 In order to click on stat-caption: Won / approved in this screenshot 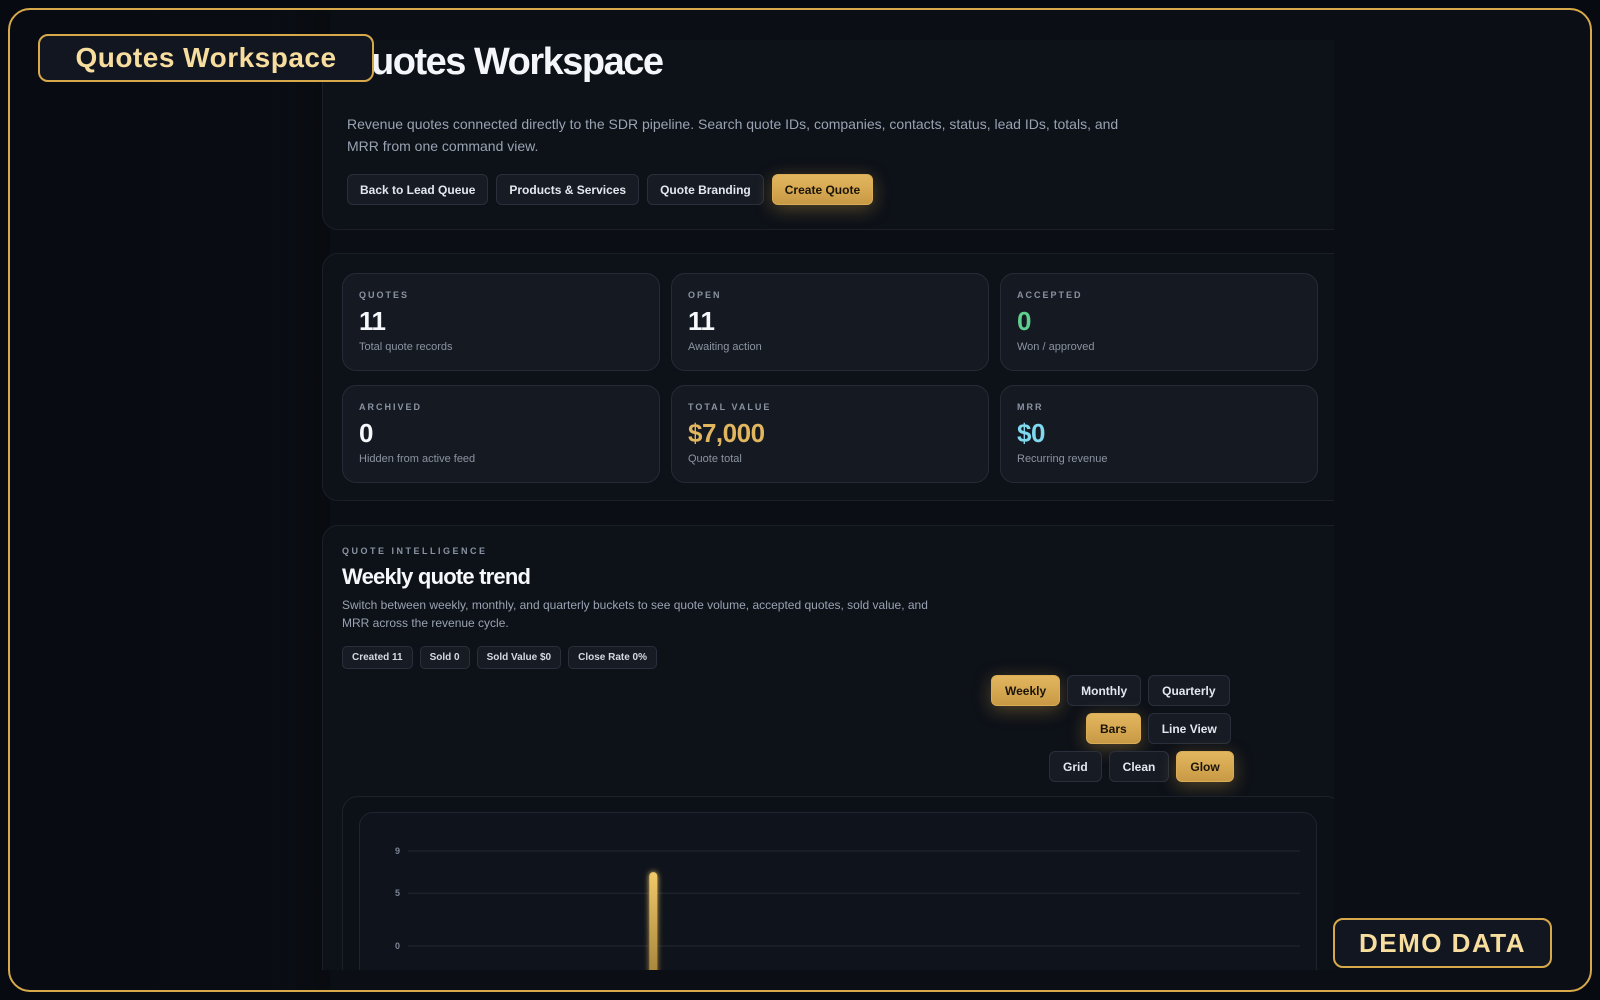, I will do `click(1056, 347)`.